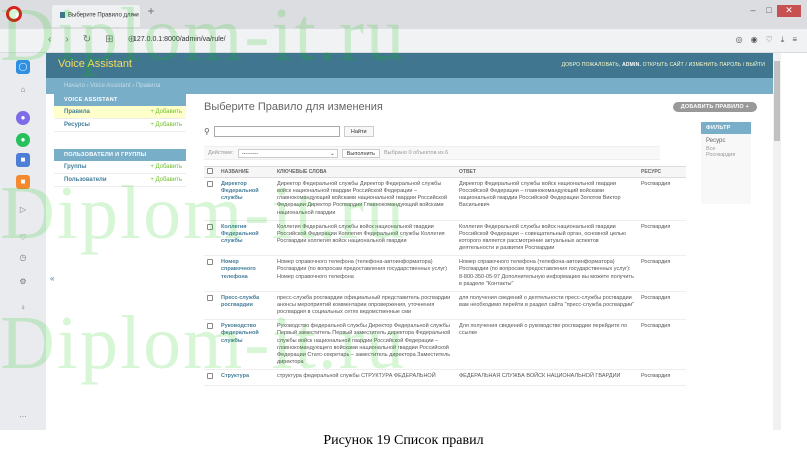 This screenshot has height=460, width=807. I want to click on breadcrumb-app: Voice Assistant, so click(110, 86).